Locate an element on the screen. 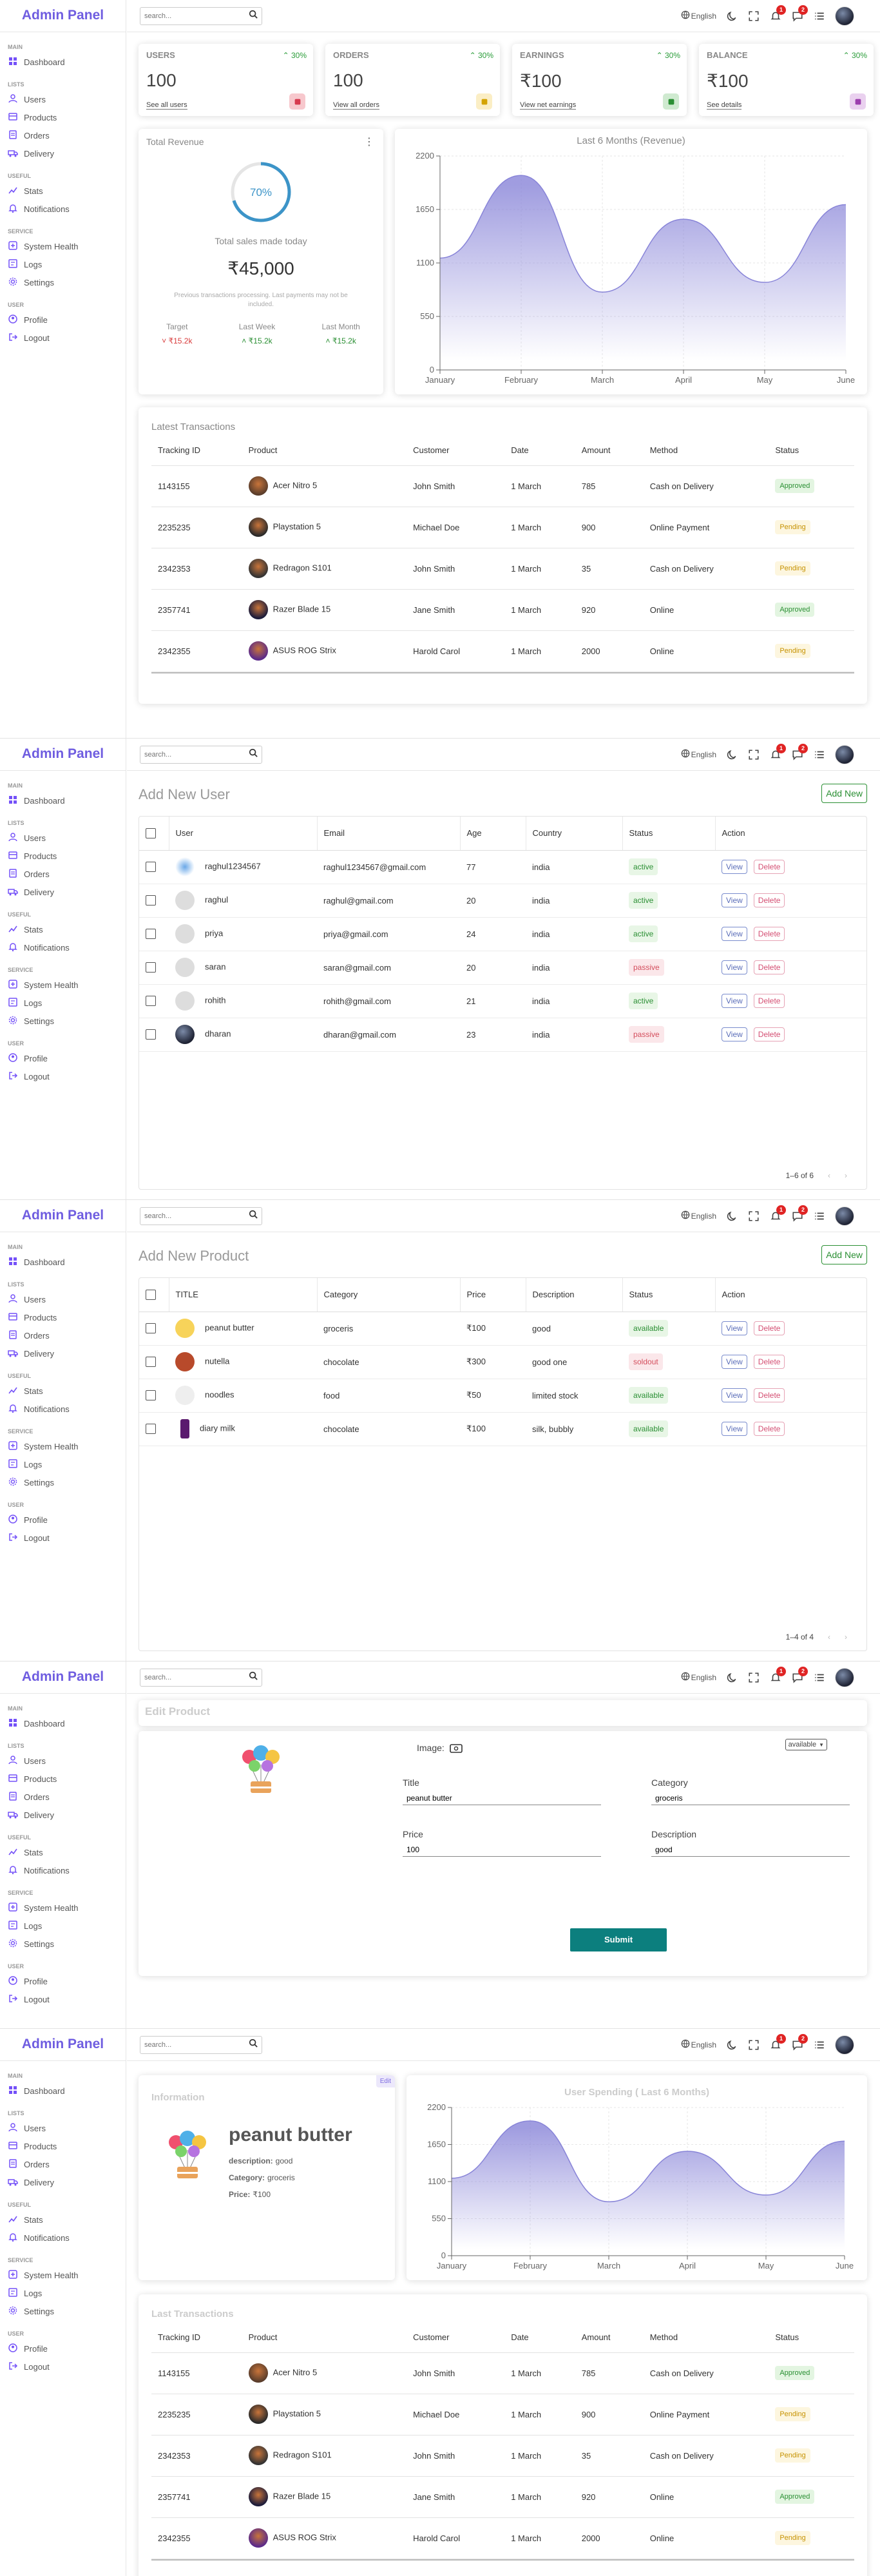  sidebar-item-logout: Logout is located at coordinates (67, 1538).